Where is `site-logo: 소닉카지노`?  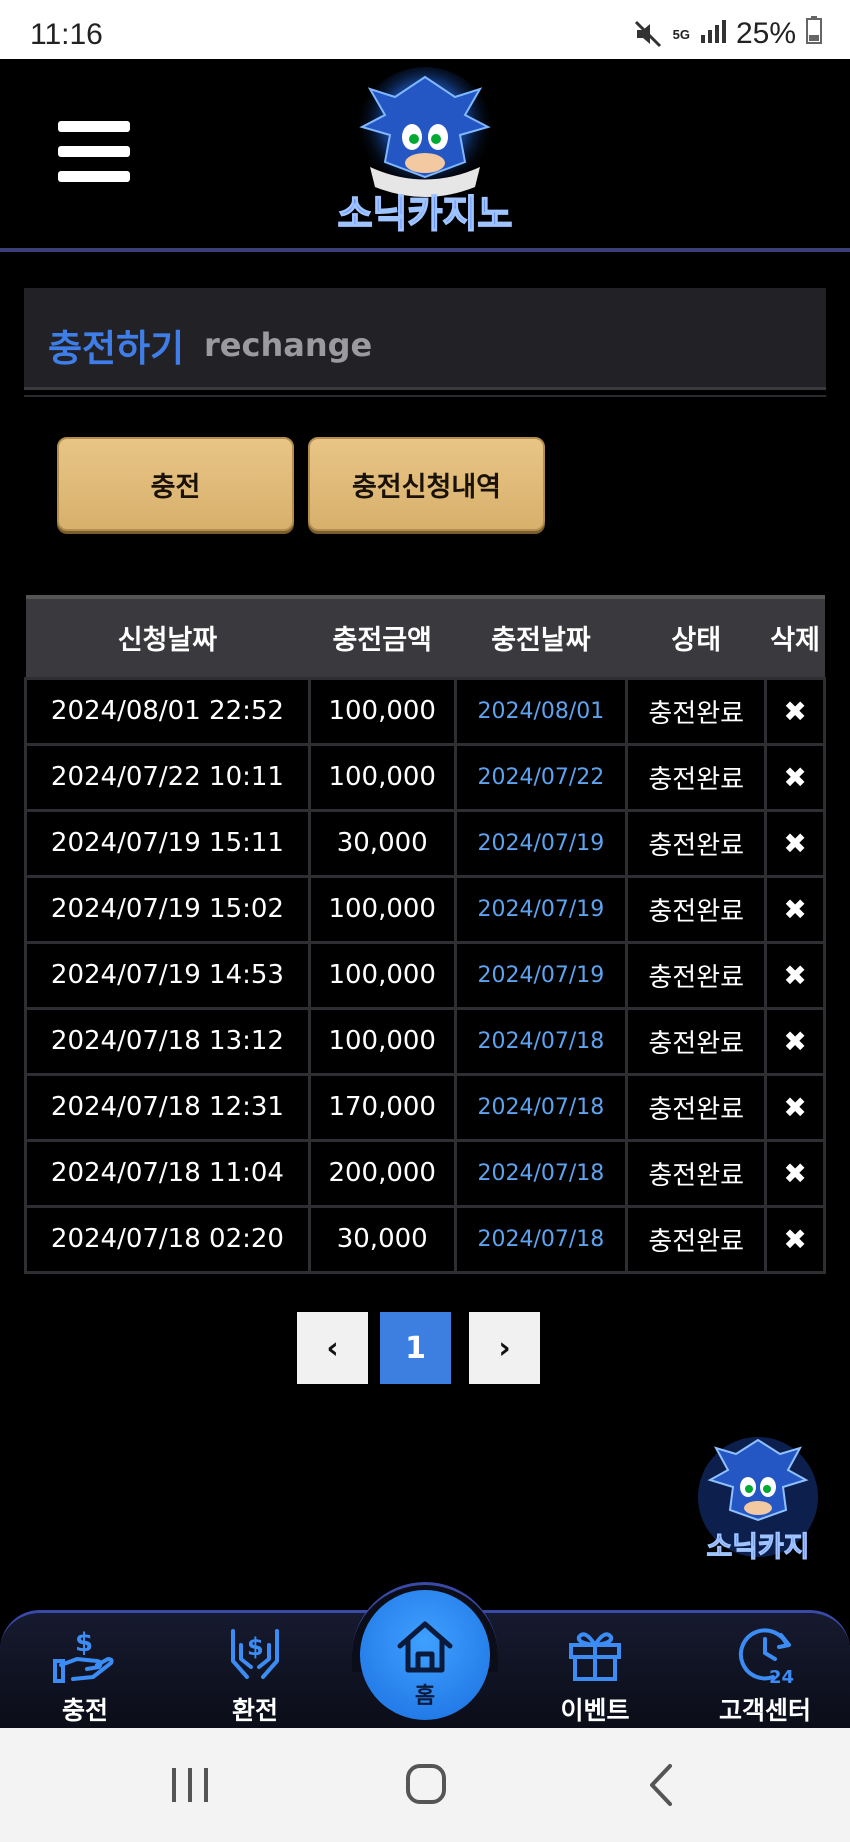 site-logo: 소닉카지노 is located at coordinates (425, 154).